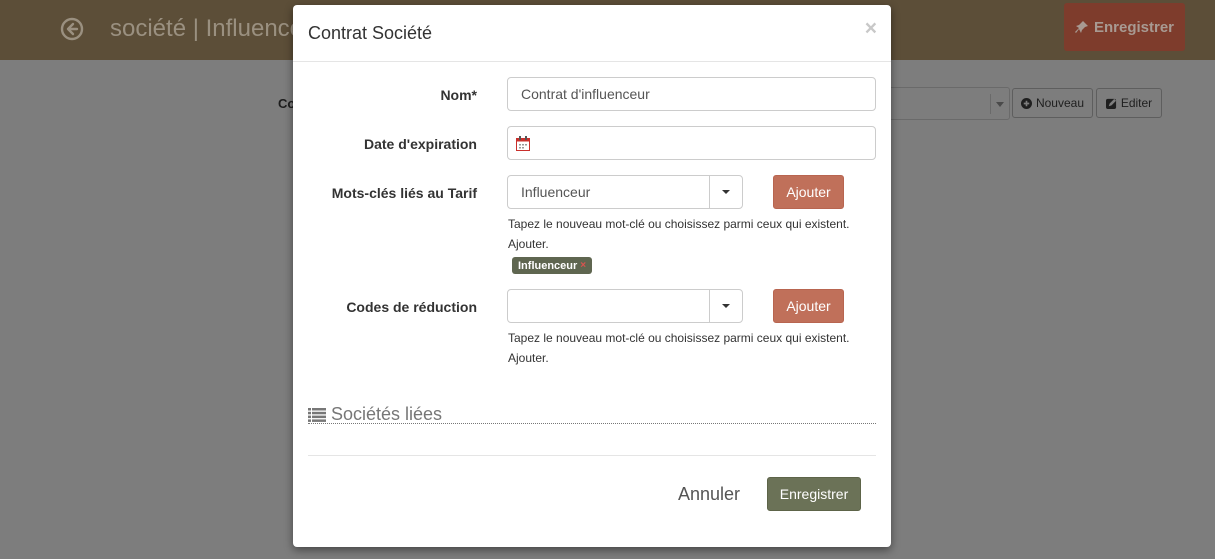  What do you see at coordinates (548, 265) in the screenshot?
I see `keyword-tag-label: Influenceur` at bounding box center [548, 265].